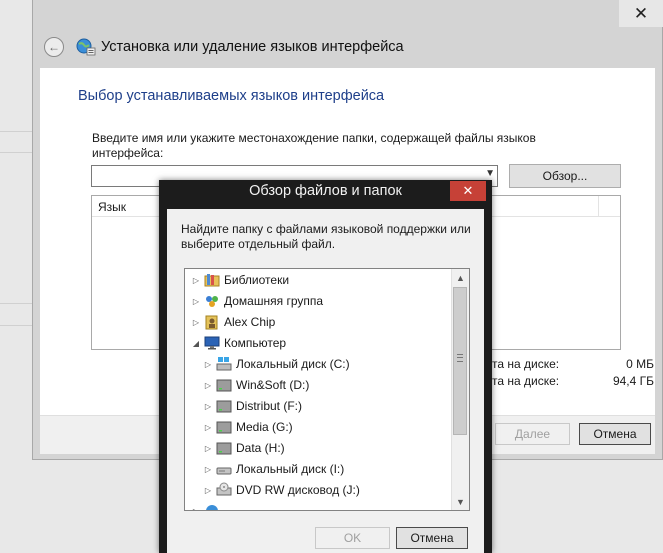 The image size is (663, 553). What do you see at coordinates (252, 47) in the screenshot?
I see `window-title: Установка или удаление языков интерфейса` at bounding box center [252, 47].